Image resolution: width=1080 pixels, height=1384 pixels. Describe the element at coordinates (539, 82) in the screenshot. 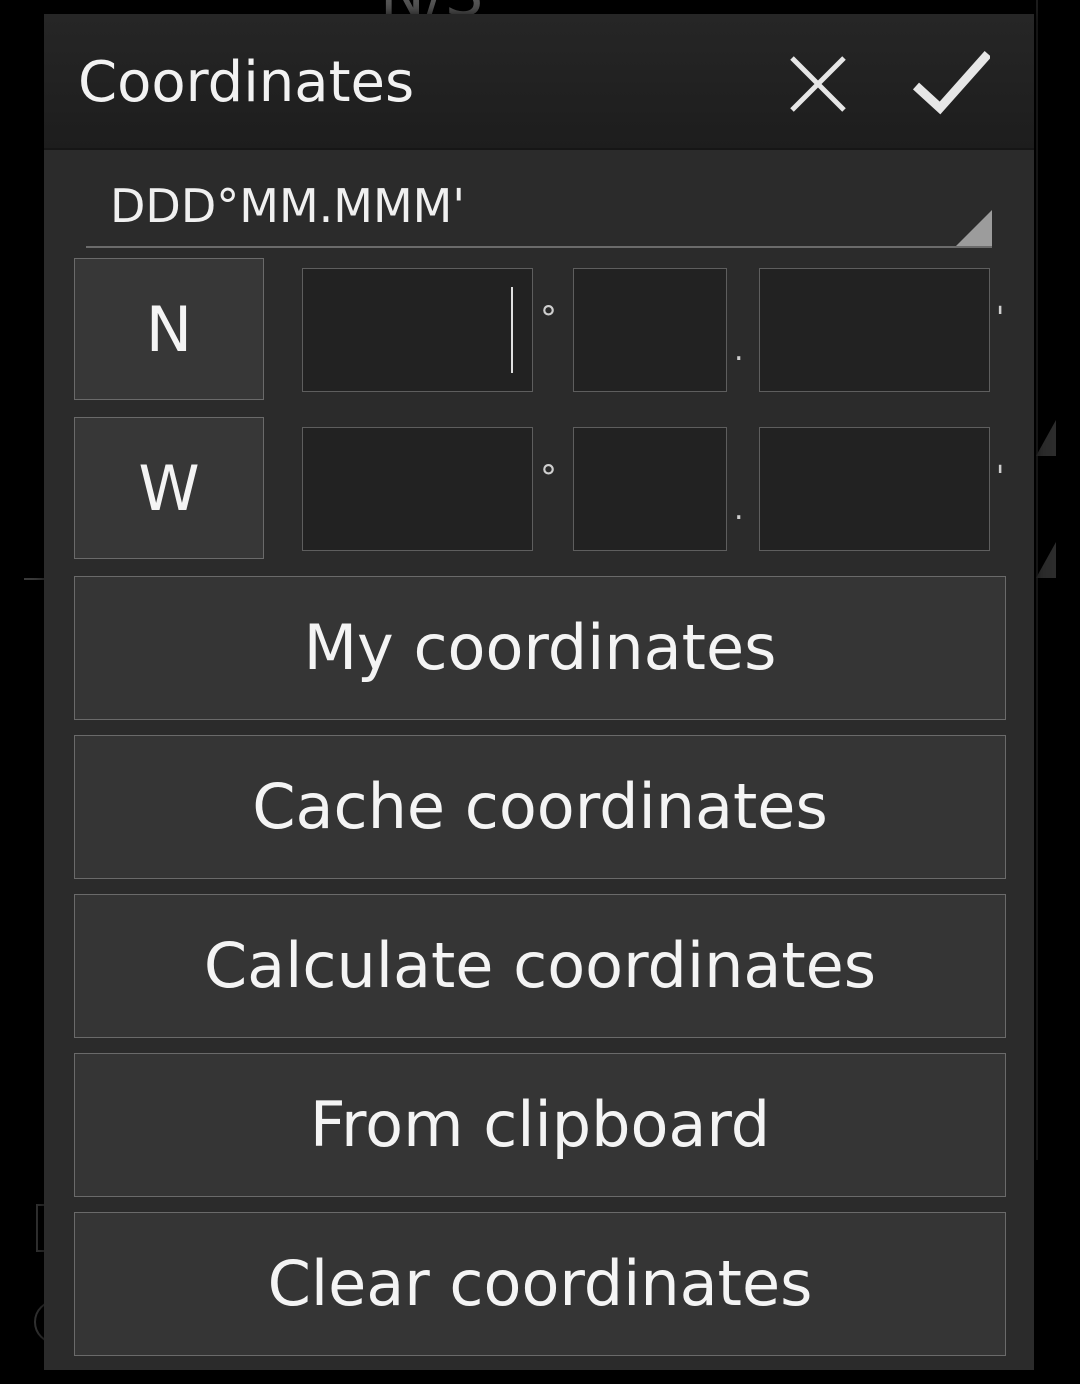

I see `dialog-titlebar: Coordinates` at that location.